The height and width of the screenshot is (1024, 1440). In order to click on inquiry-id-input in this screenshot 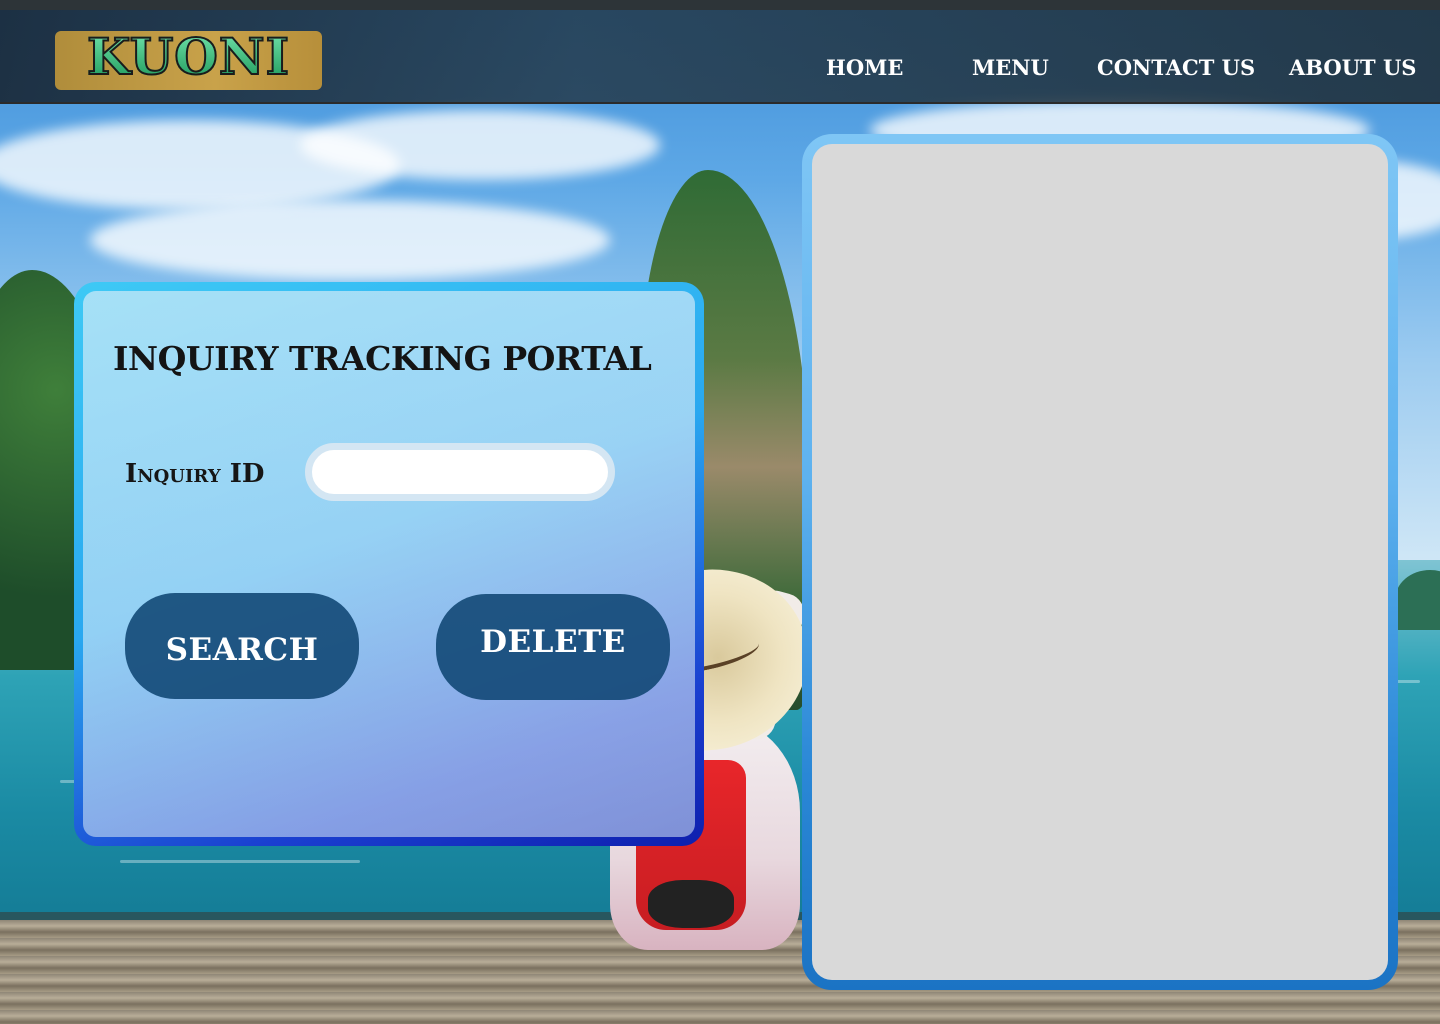, I will do `click(460, 472)`.